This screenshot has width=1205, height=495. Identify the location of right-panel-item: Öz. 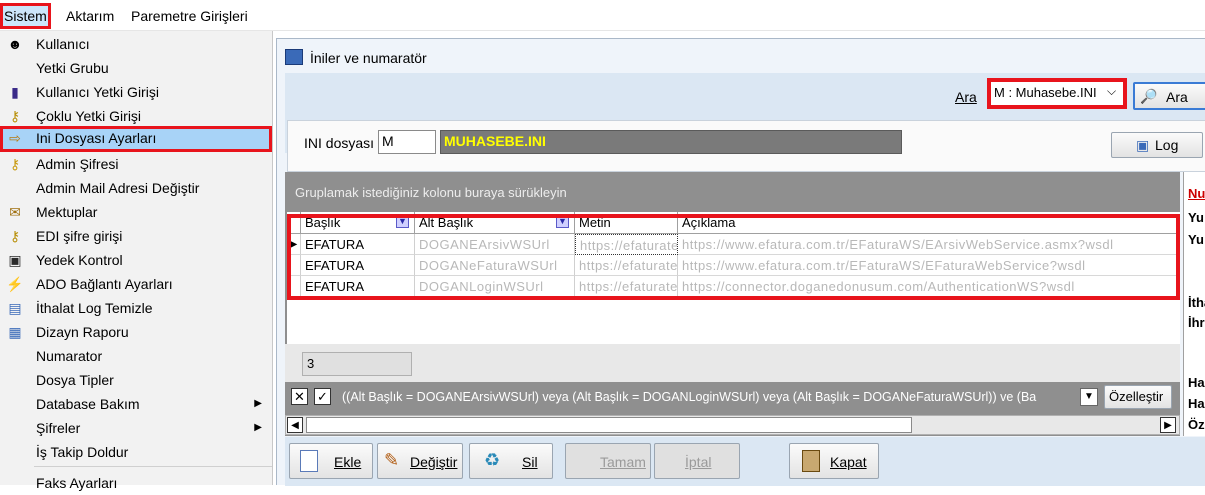
(1196, 424).